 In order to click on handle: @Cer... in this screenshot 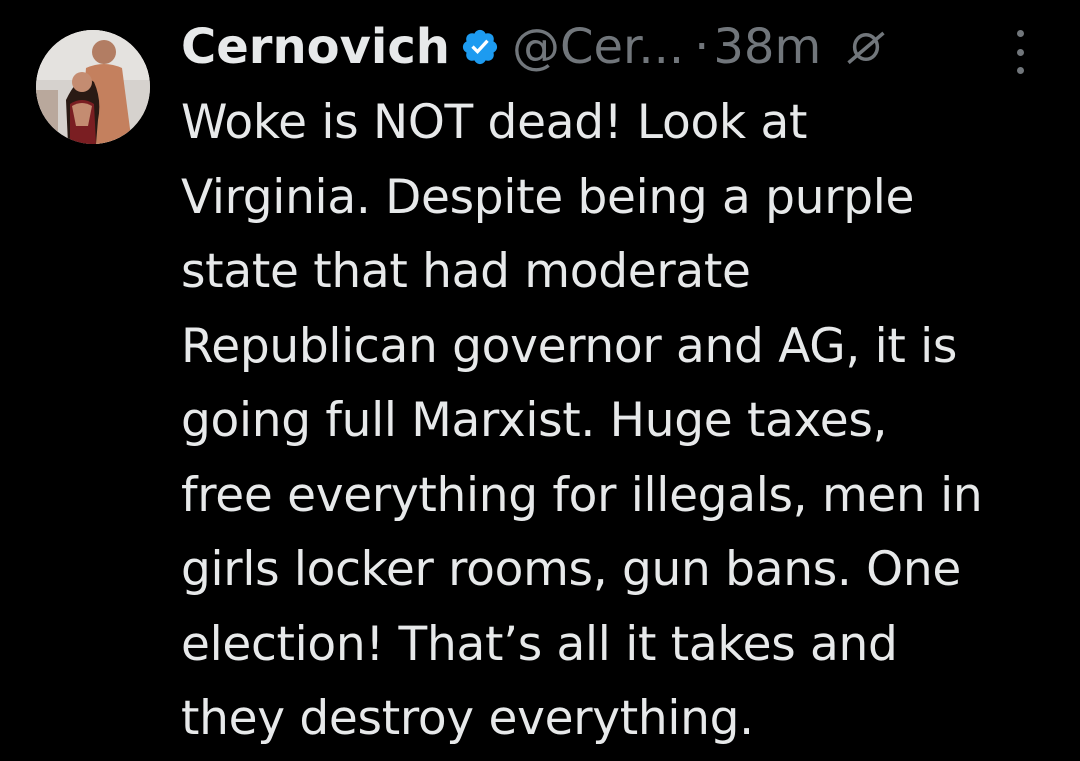, I will do `click(598, 47)`.